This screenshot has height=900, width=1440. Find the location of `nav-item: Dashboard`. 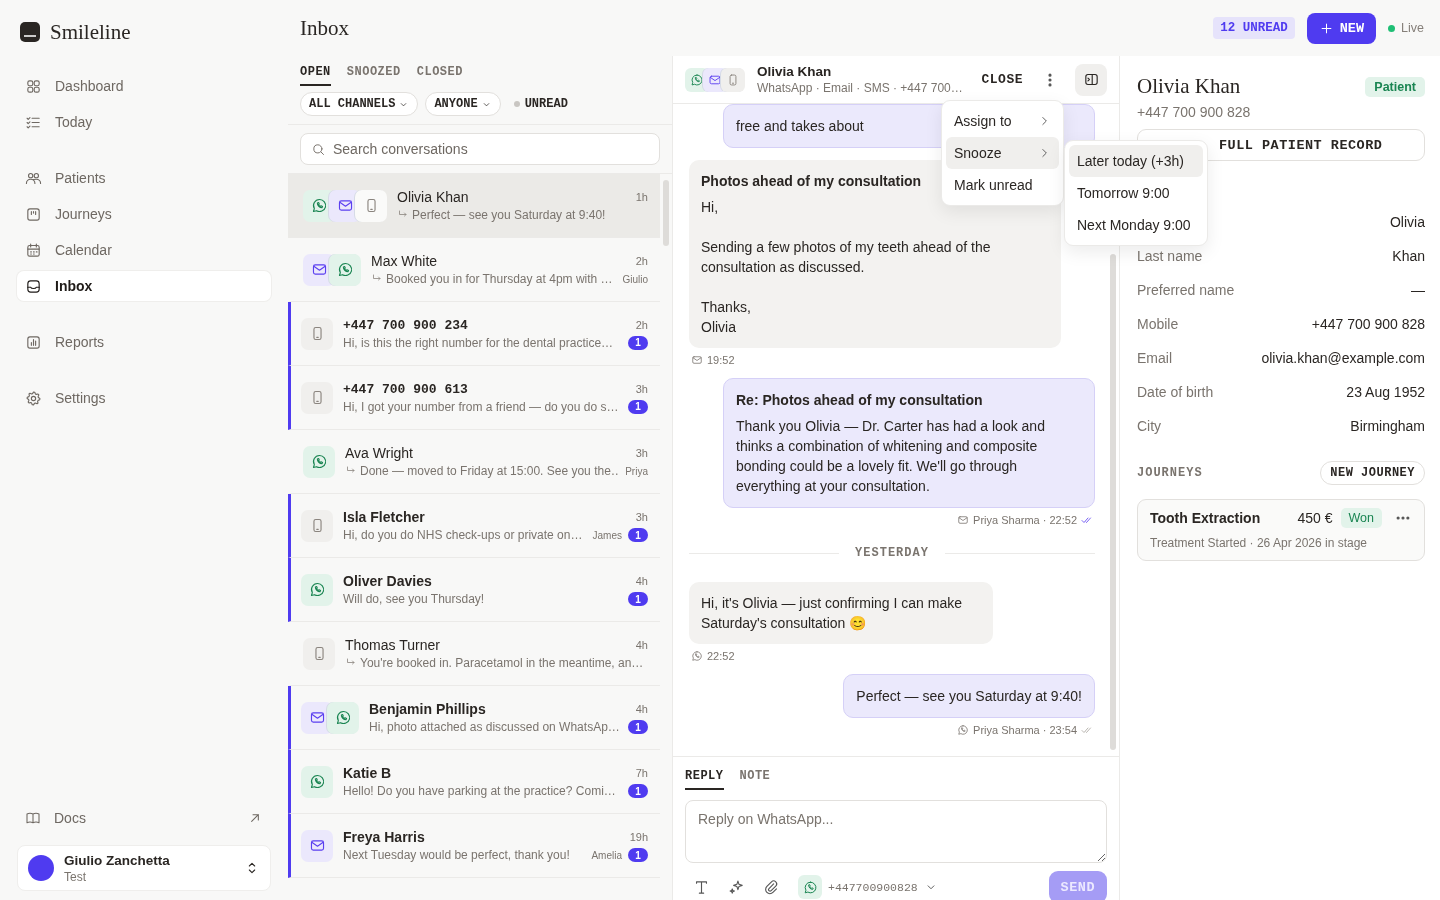

nav-item: Dashboard is located at coordinates (144, 86).